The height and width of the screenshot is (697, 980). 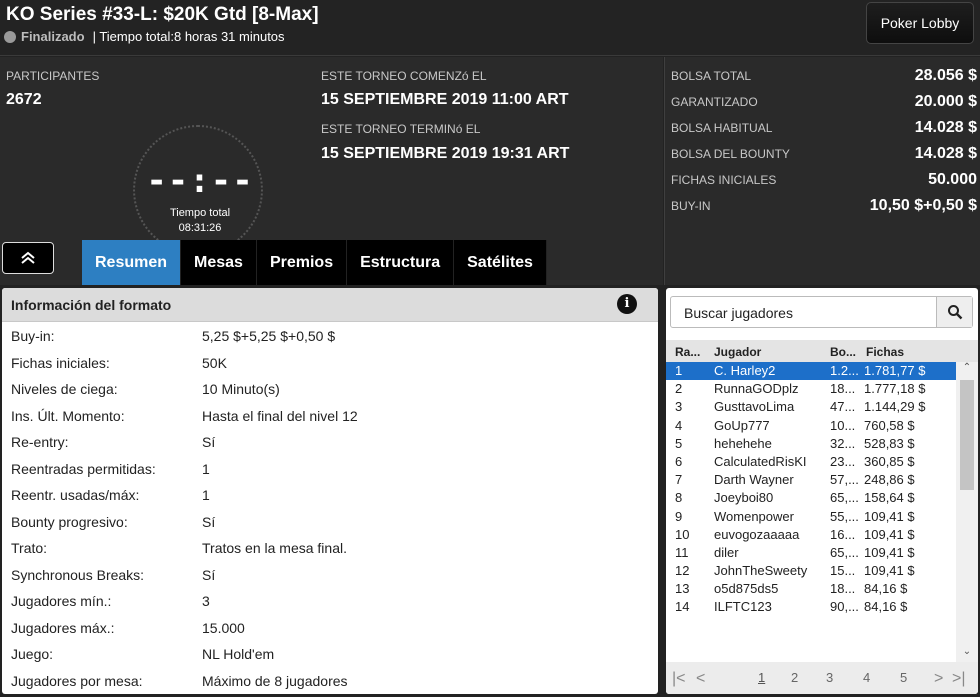 What do you see at coordinates (754, 407) in the screenshot?
I see `player-name: GusttavoLima` at bounding box center [754, 407].